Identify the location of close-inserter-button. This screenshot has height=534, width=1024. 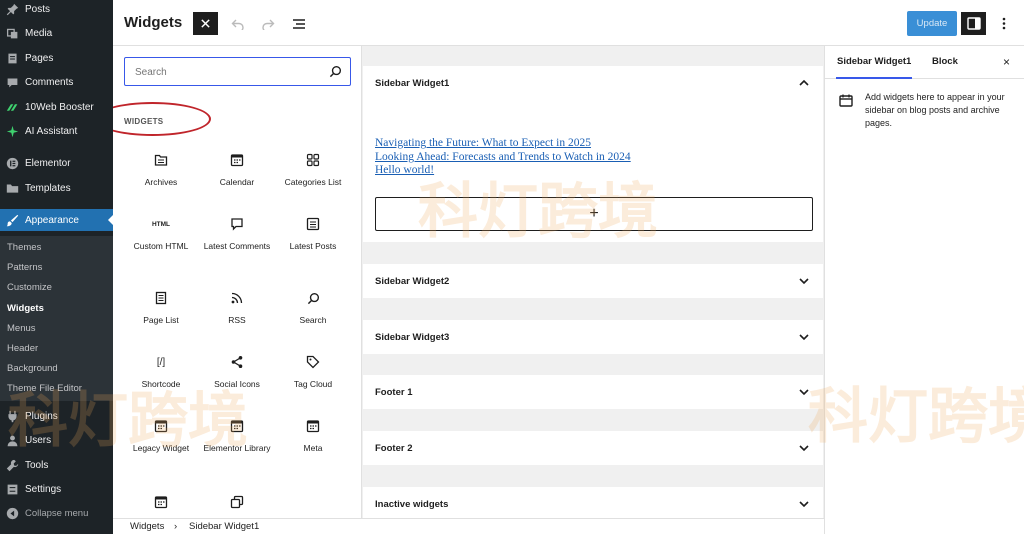
(205, 23).